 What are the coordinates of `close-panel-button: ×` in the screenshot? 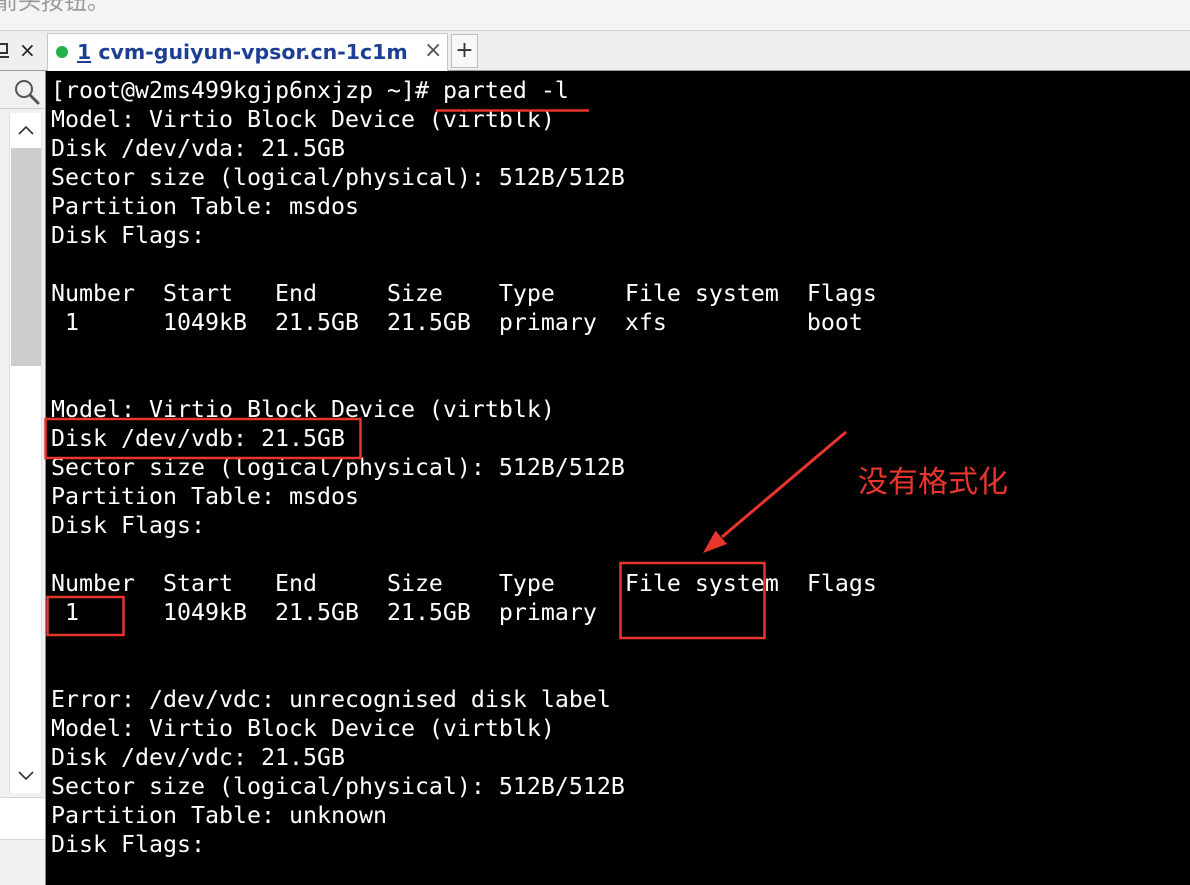 It's located at (27, 50).